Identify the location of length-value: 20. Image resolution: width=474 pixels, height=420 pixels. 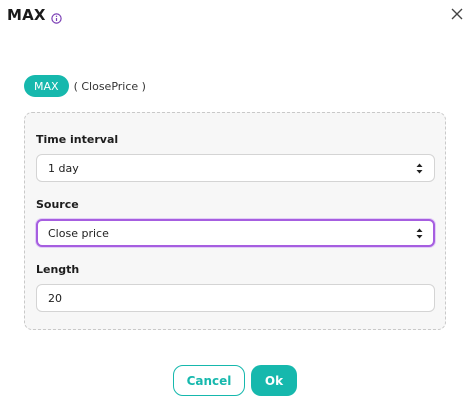
(55, 298).